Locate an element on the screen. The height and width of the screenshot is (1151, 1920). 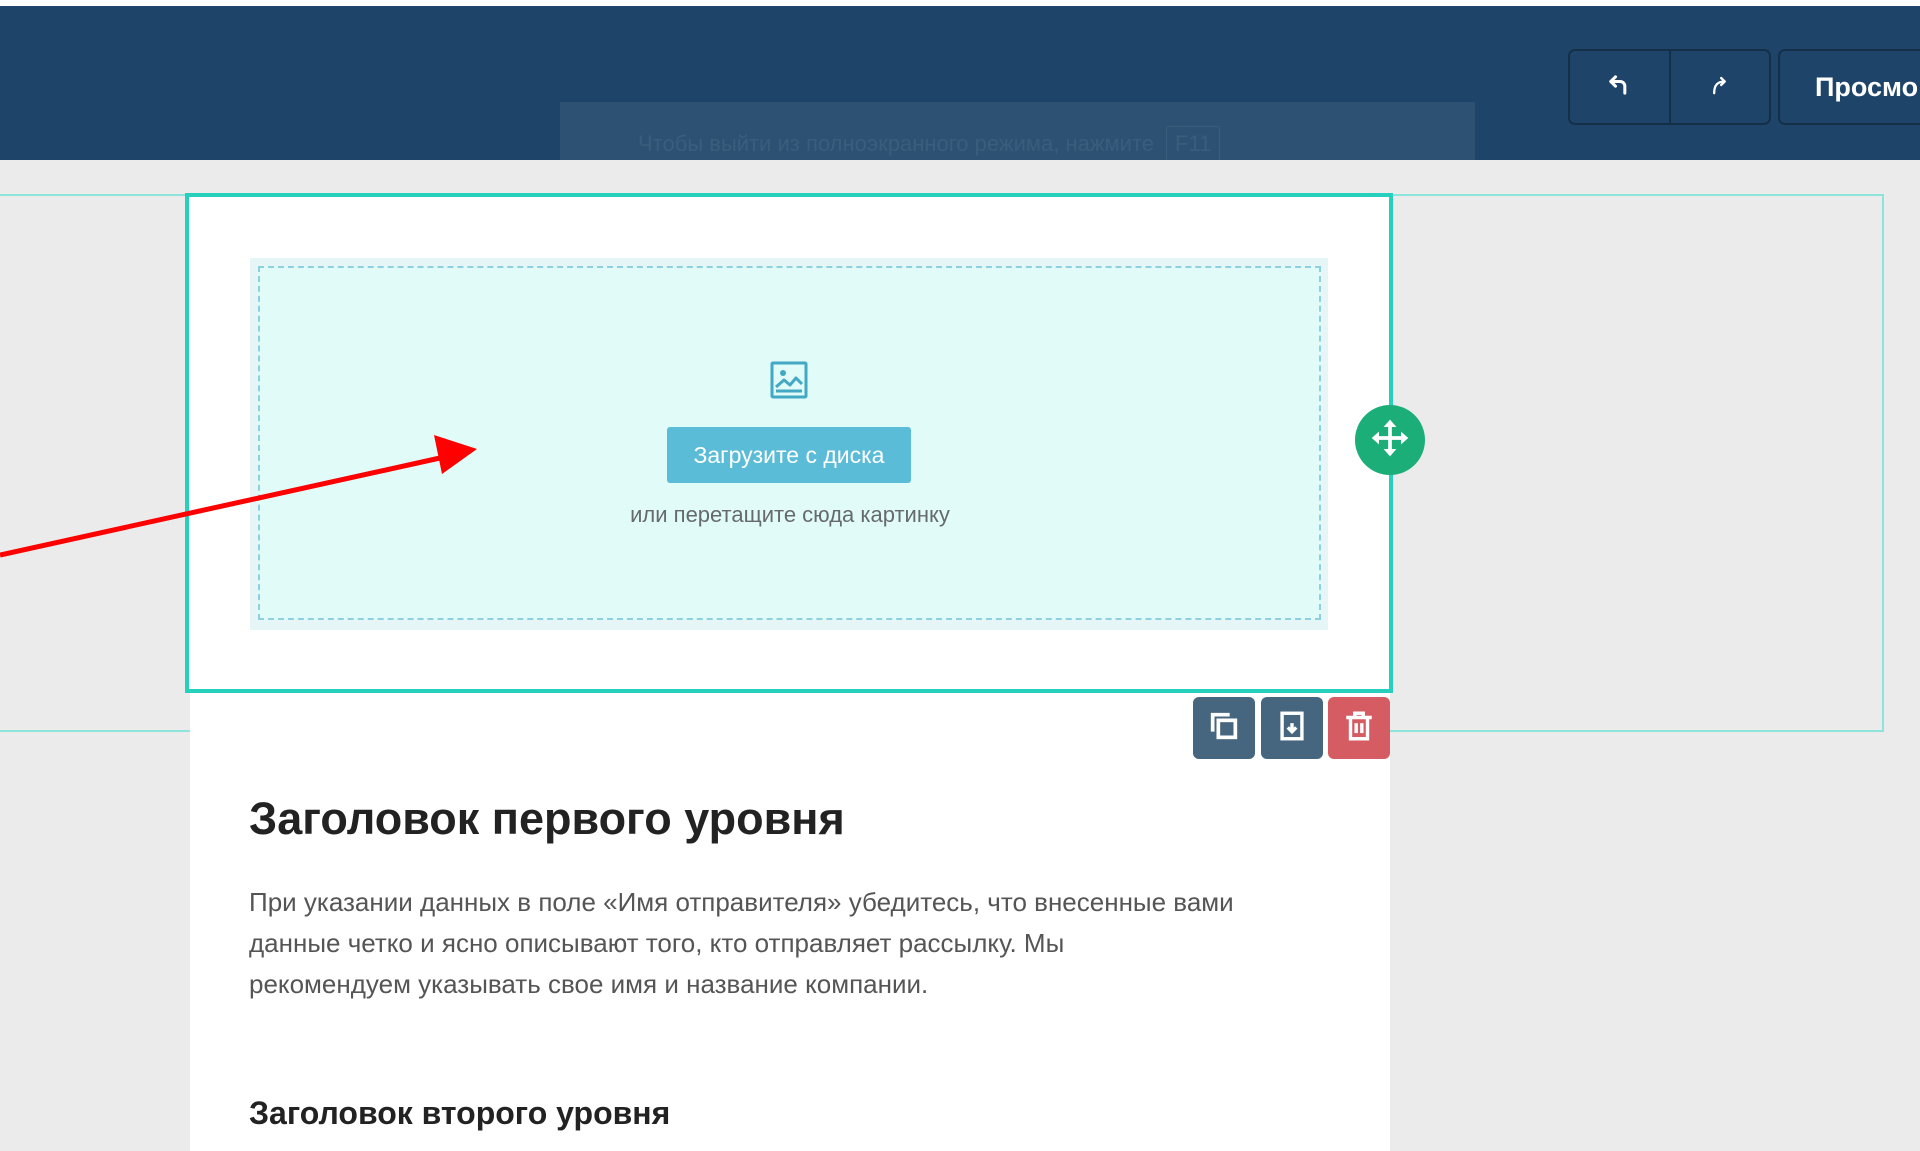
redo-icon is located at coordinates (1720, 87).